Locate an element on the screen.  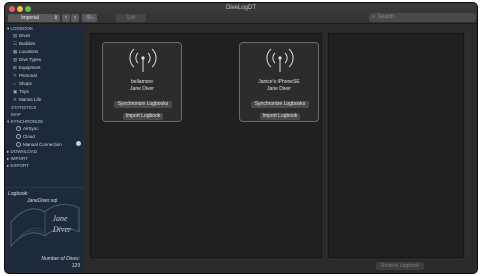
units-select: Imperial ⇕ is located at coordinates (34, 18).